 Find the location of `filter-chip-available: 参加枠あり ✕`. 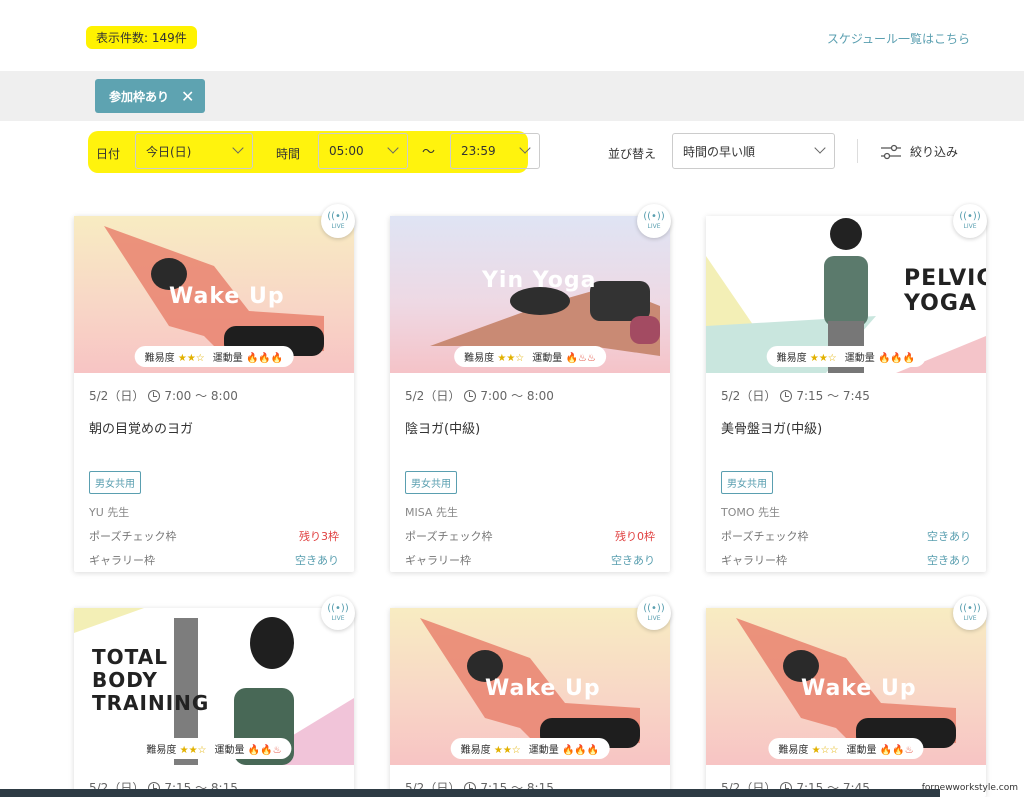

filter-chip-available: 参加枠あり ✕ is located at coordinates (150, 96).